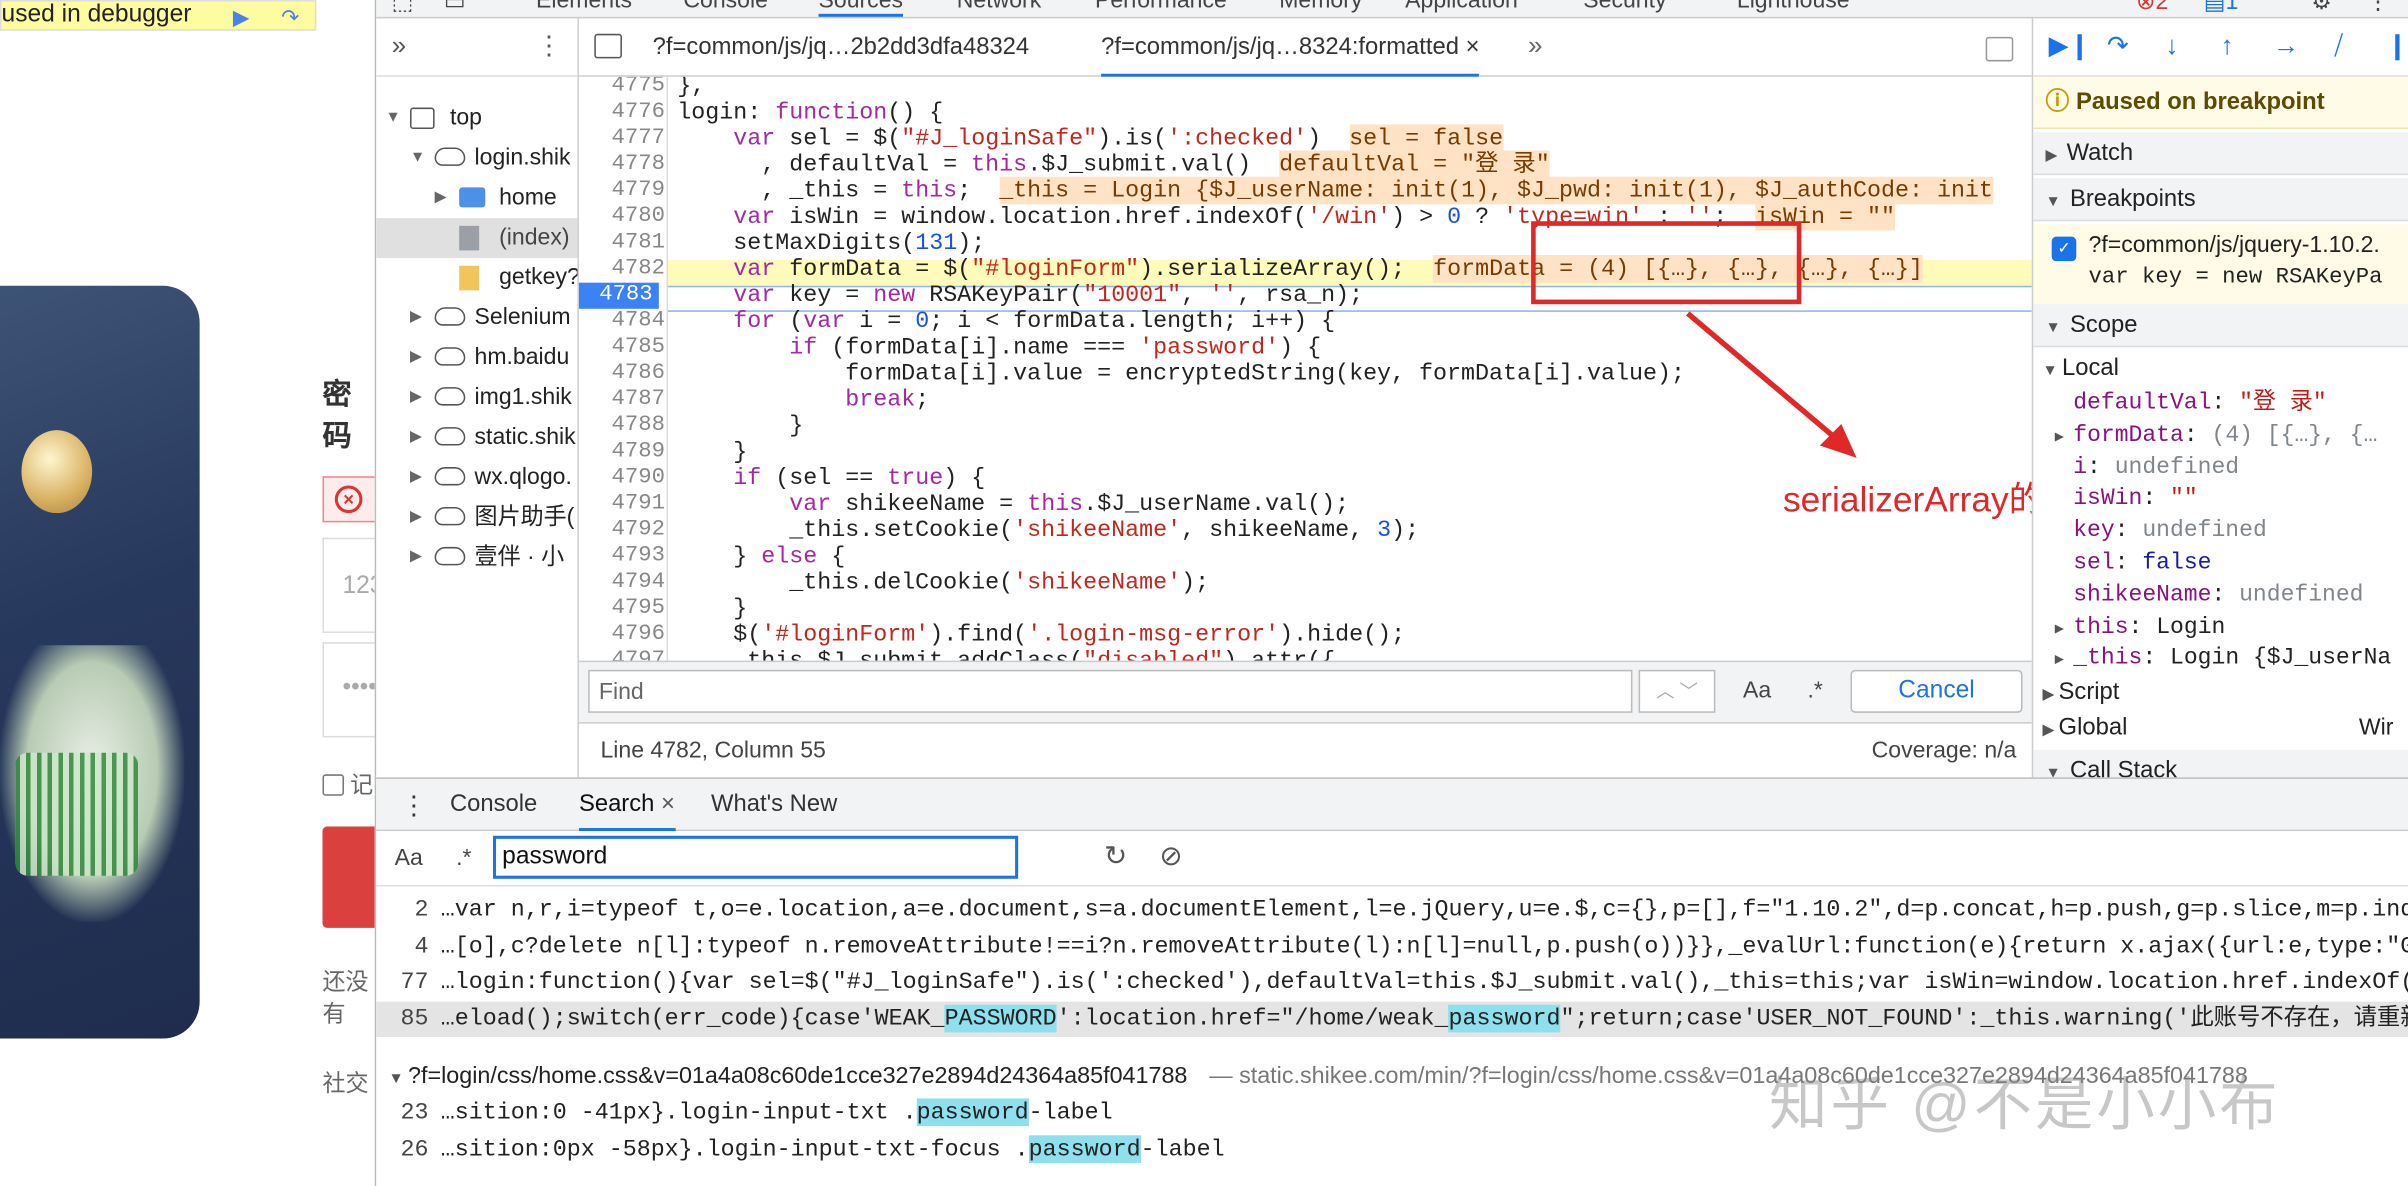 This screenshot has height=1186, width=2408. What do you see at coordinates (621, 88) in the screenshot?
I see `line-number: 4775` at bounding box center [621, 88].